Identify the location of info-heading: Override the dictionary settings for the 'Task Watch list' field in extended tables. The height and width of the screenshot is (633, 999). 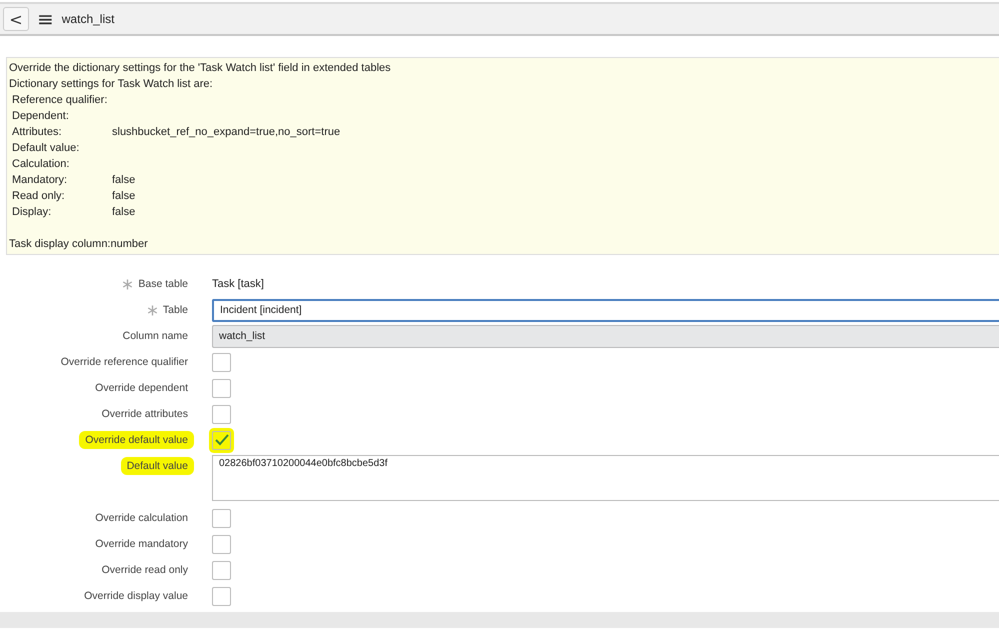
(200, 68).